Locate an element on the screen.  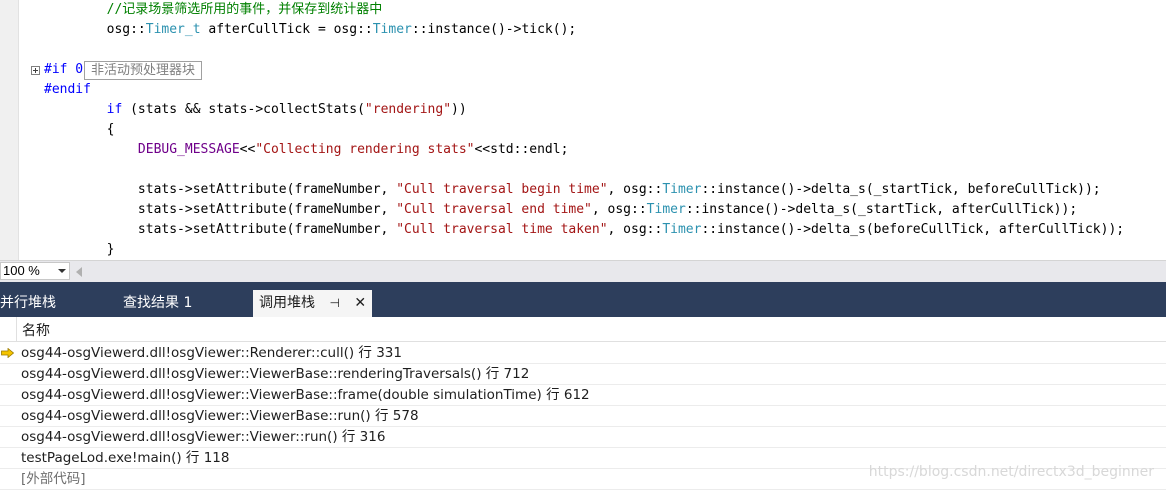
code-token: Timer_t is located at coordinates (173, 29).